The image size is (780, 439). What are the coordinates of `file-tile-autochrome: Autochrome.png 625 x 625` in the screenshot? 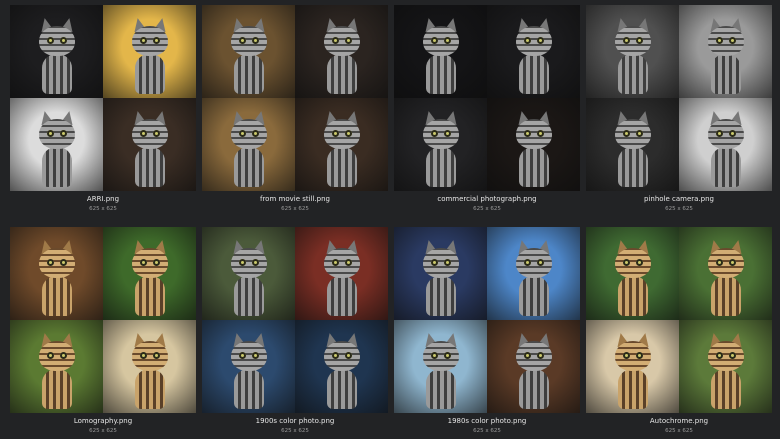 It's located at (679, 332).